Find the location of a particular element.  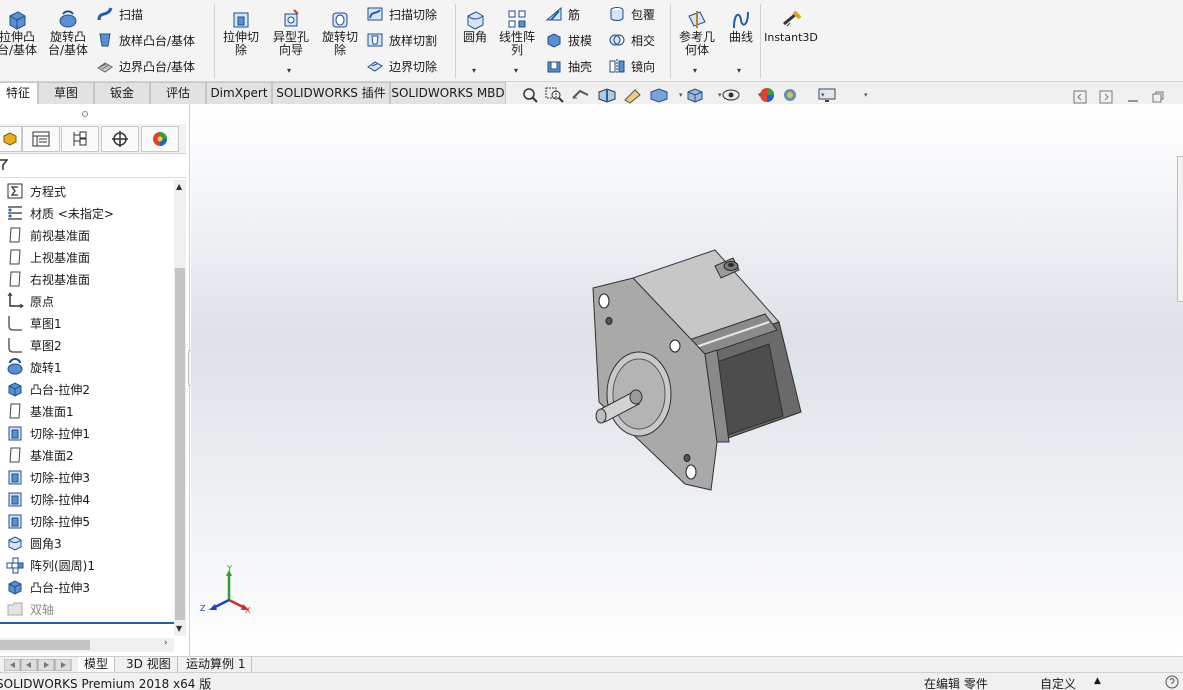

units-custom-text: 自定义 is located at coordinates (1058, 682).